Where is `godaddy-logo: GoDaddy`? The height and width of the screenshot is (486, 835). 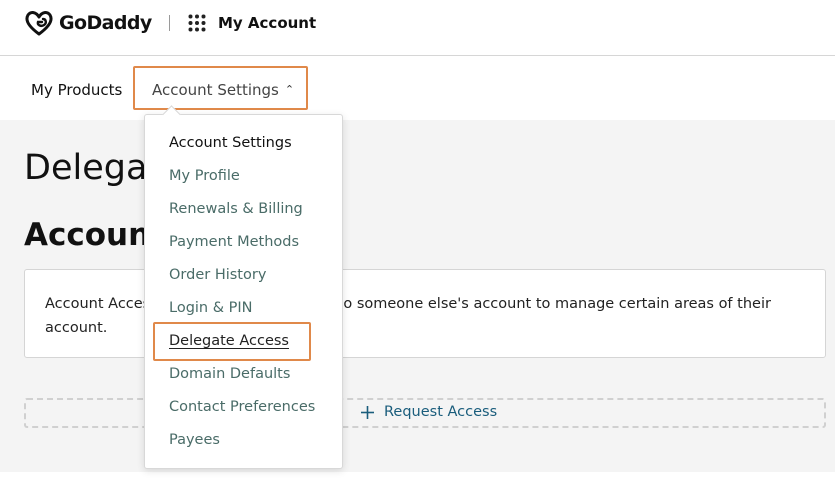 godaddy-logo: GoDaddy is located at coordinates (88, 23).